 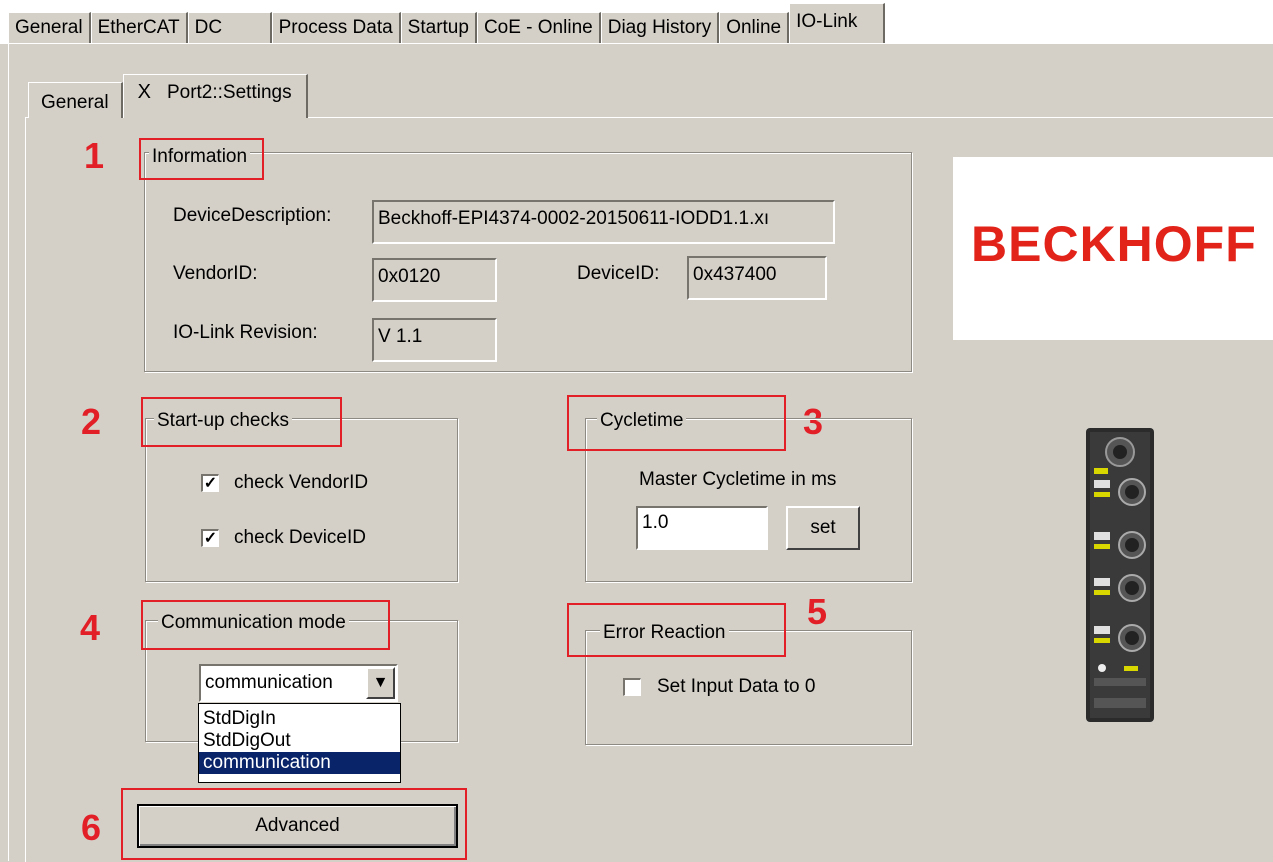 What do you see at coordinates (301, 483) in the screenshot?
I see `check-vendorid-label: check VendorID` at bounding box center [301, 483].